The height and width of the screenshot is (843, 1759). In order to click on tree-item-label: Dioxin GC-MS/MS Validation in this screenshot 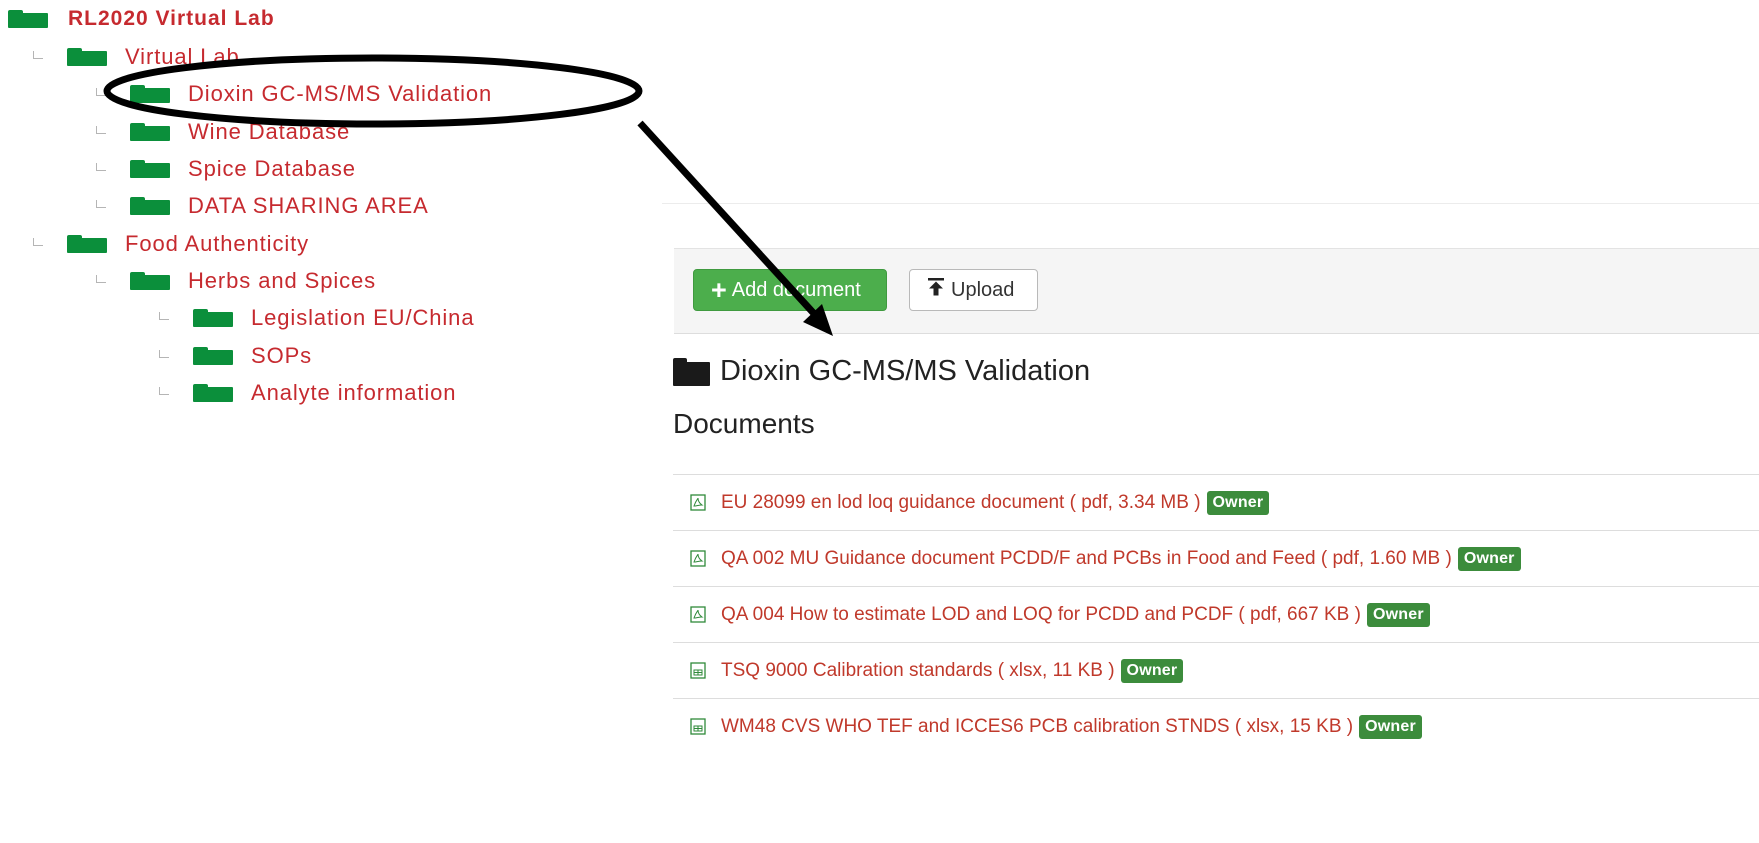, I will do `click(340, 93)`.